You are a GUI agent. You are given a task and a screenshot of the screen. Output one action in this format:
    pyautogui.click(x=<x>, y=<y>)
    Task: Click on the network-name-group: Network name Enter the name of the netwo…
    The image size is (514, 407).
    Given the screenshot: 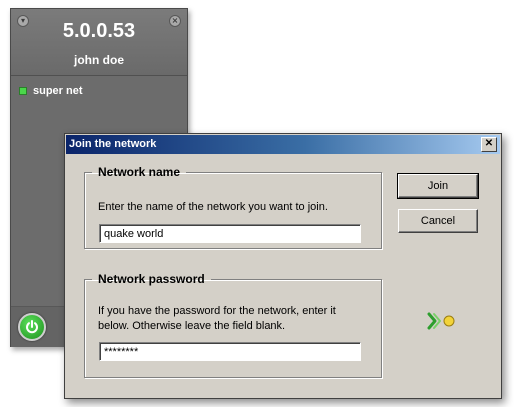 What is the action you would take?
    pyautogui.click(x=233, y=207)
    